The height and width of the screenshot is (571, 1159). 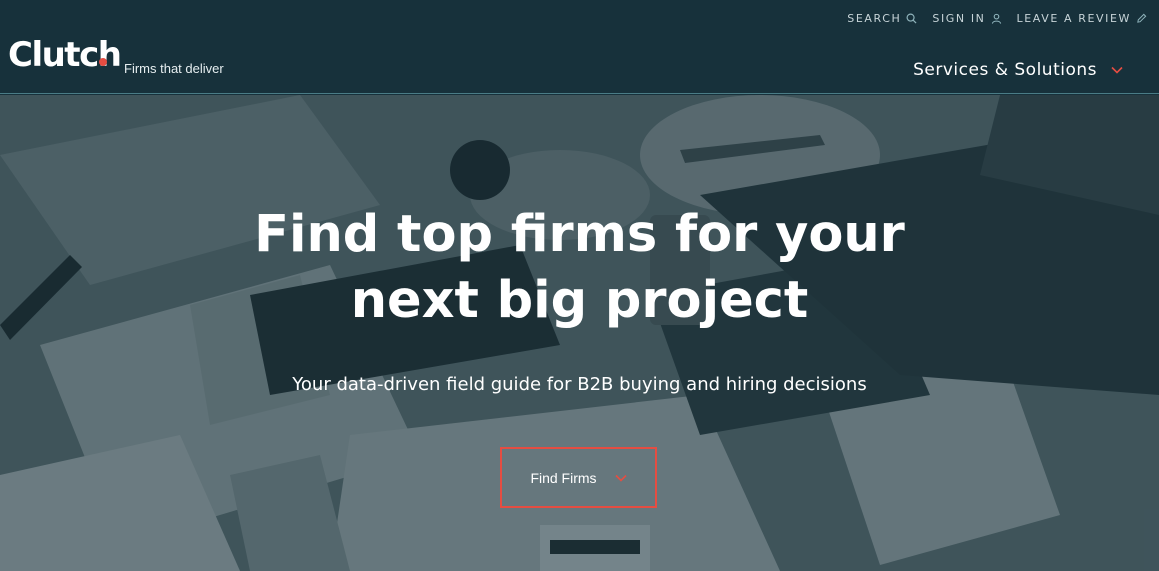 What do you see at coordinates (1005, 70) in the screenshot?
I see `services-label: Services & Solutions` at bounding box center [1005, 70].